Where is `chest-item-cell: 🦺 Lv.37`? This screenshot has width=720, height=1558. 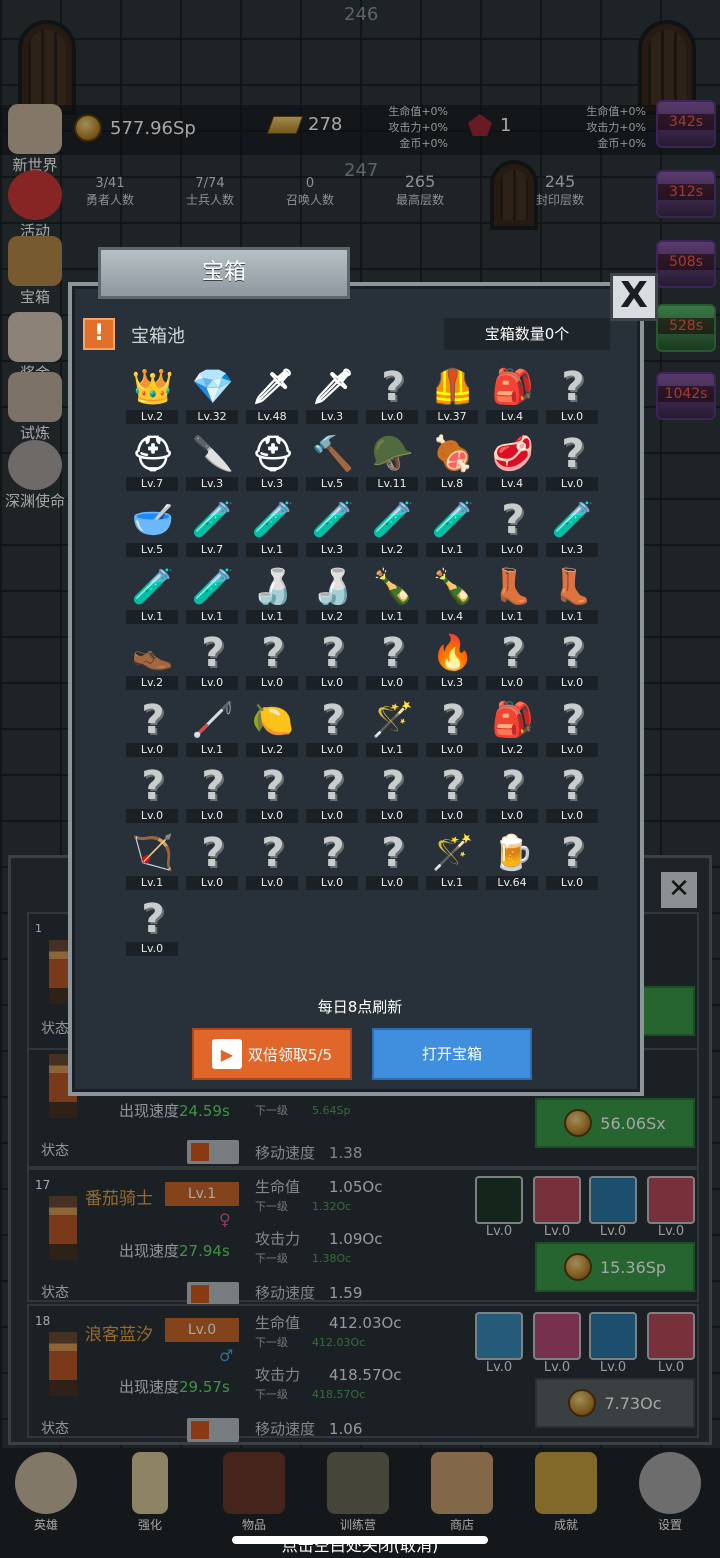
chest-item-cell: 🦺 Lv.37 is located at coordinates (452, 393).